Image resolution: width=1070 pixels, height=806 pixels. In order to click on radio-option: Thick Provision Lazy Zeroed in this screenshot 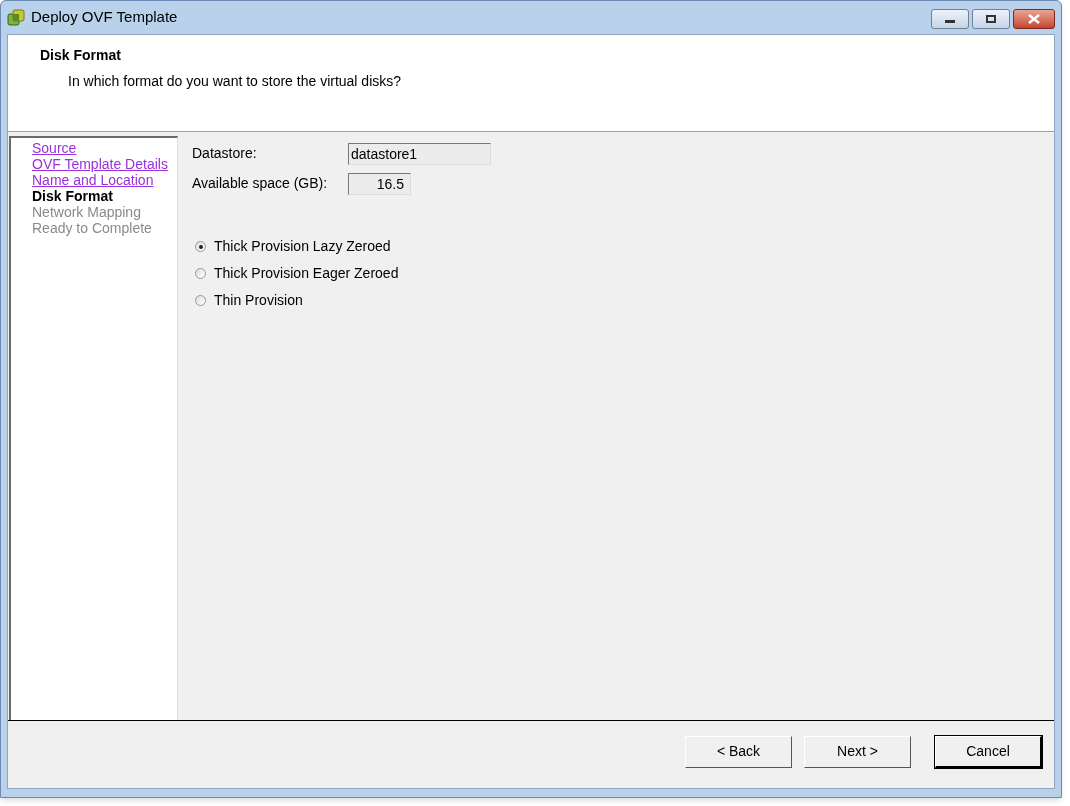, I will do `click(293, 246)`.